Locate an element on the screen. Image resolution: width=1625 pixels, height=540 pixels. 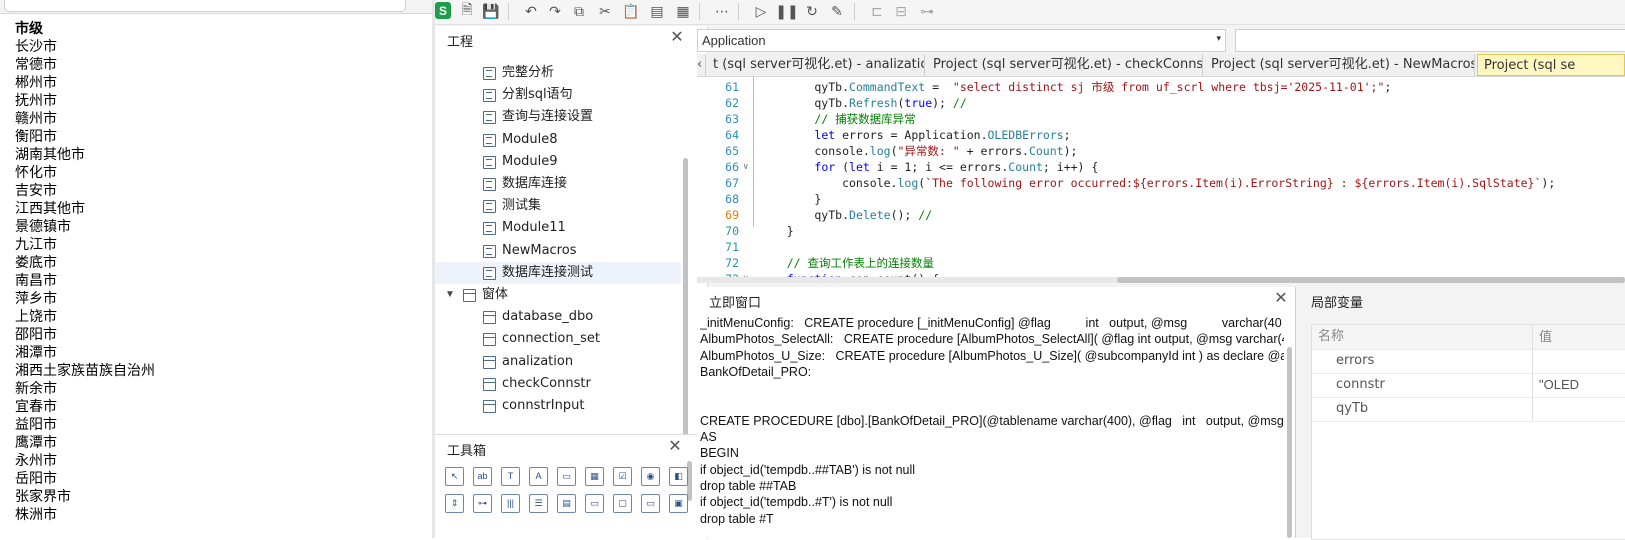
tabstrip-icon: ▭ is located at coordinates (650, 503).